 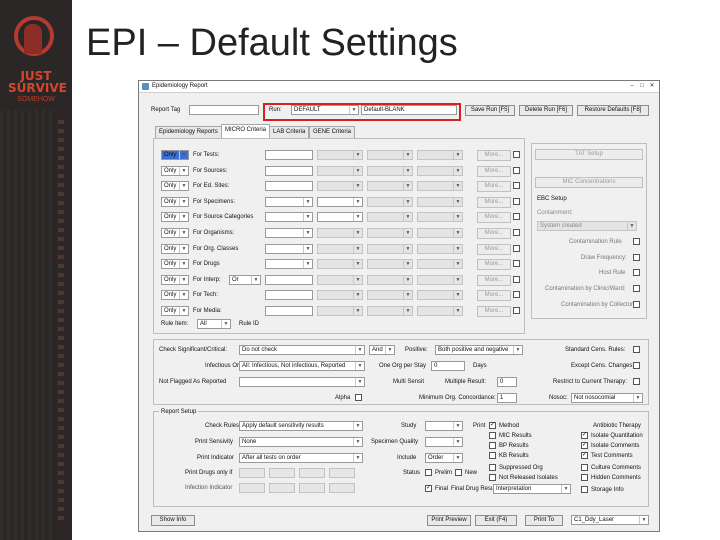 What do you see at coordinates (301, 442) in the screenshot?
I see `print-sensivity-select: None ▼` at bounding box center [301, 442].